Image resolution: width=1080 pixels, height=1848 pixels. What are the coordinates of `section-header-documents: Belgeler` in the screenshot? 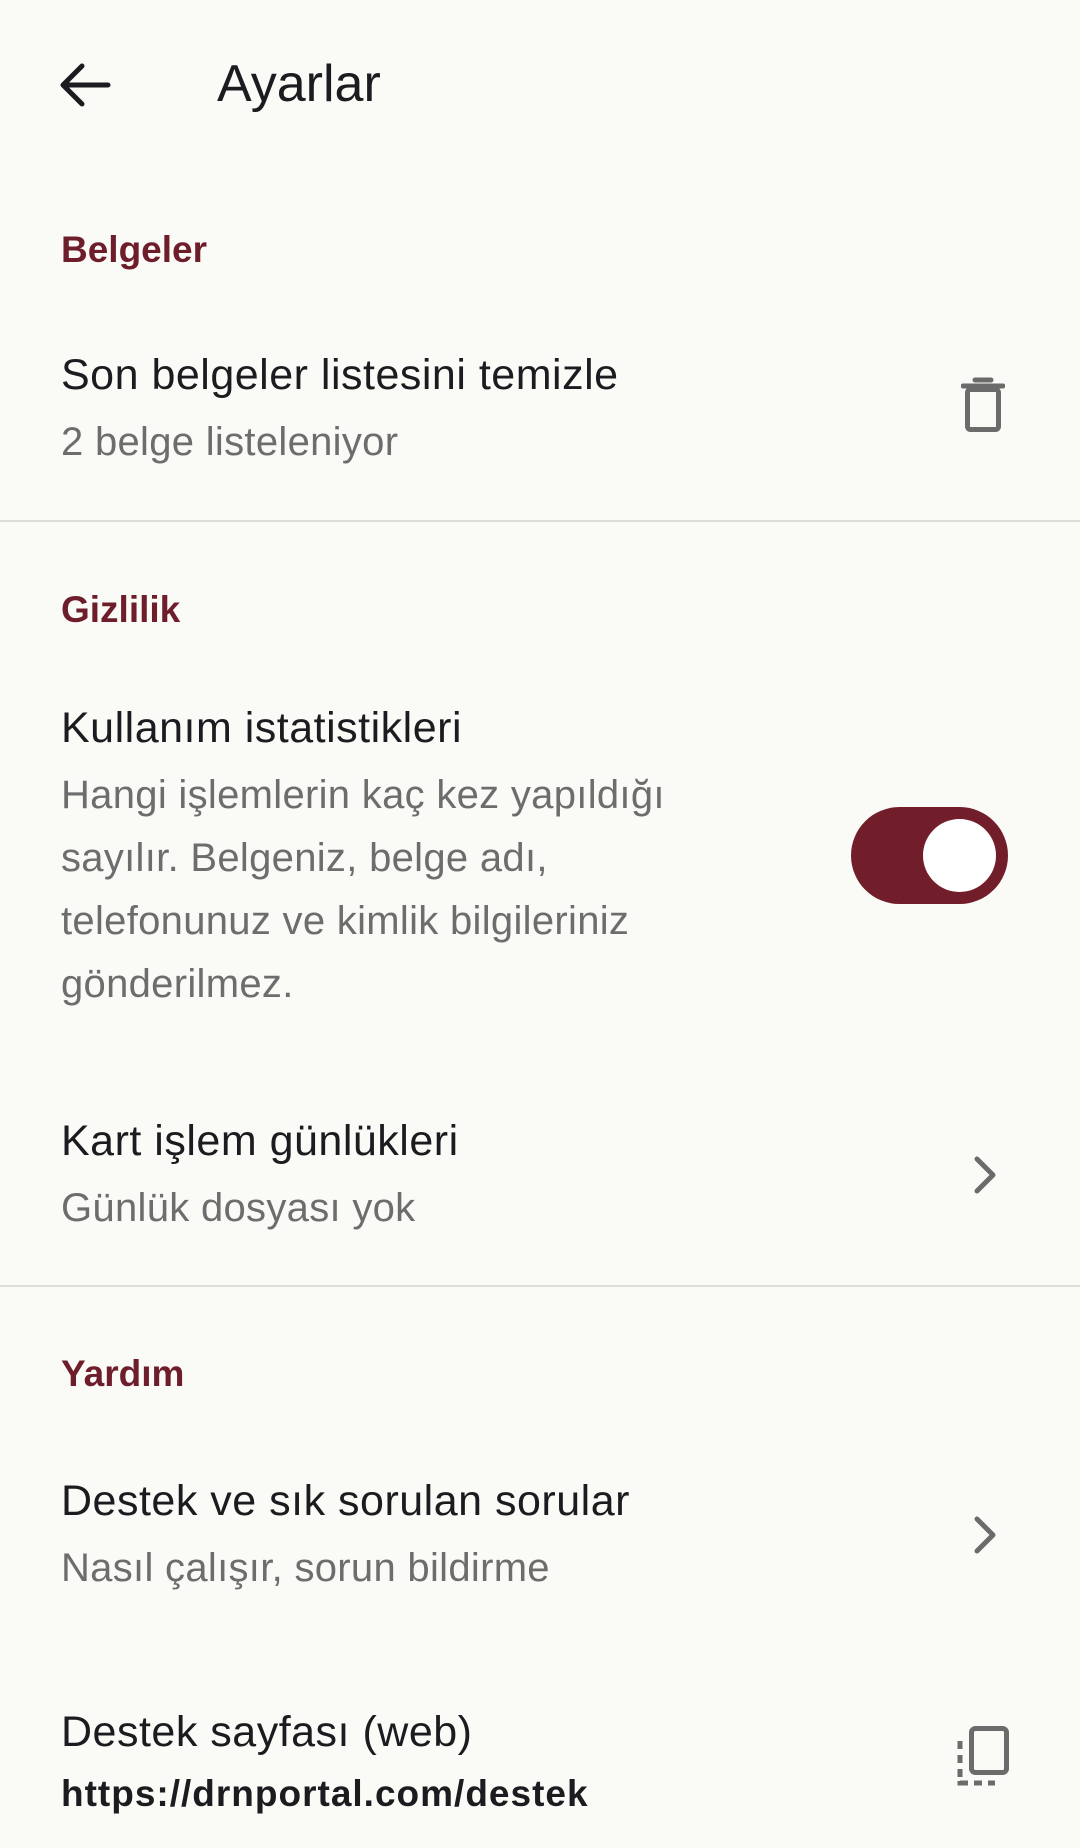 It's located at (134, 249).